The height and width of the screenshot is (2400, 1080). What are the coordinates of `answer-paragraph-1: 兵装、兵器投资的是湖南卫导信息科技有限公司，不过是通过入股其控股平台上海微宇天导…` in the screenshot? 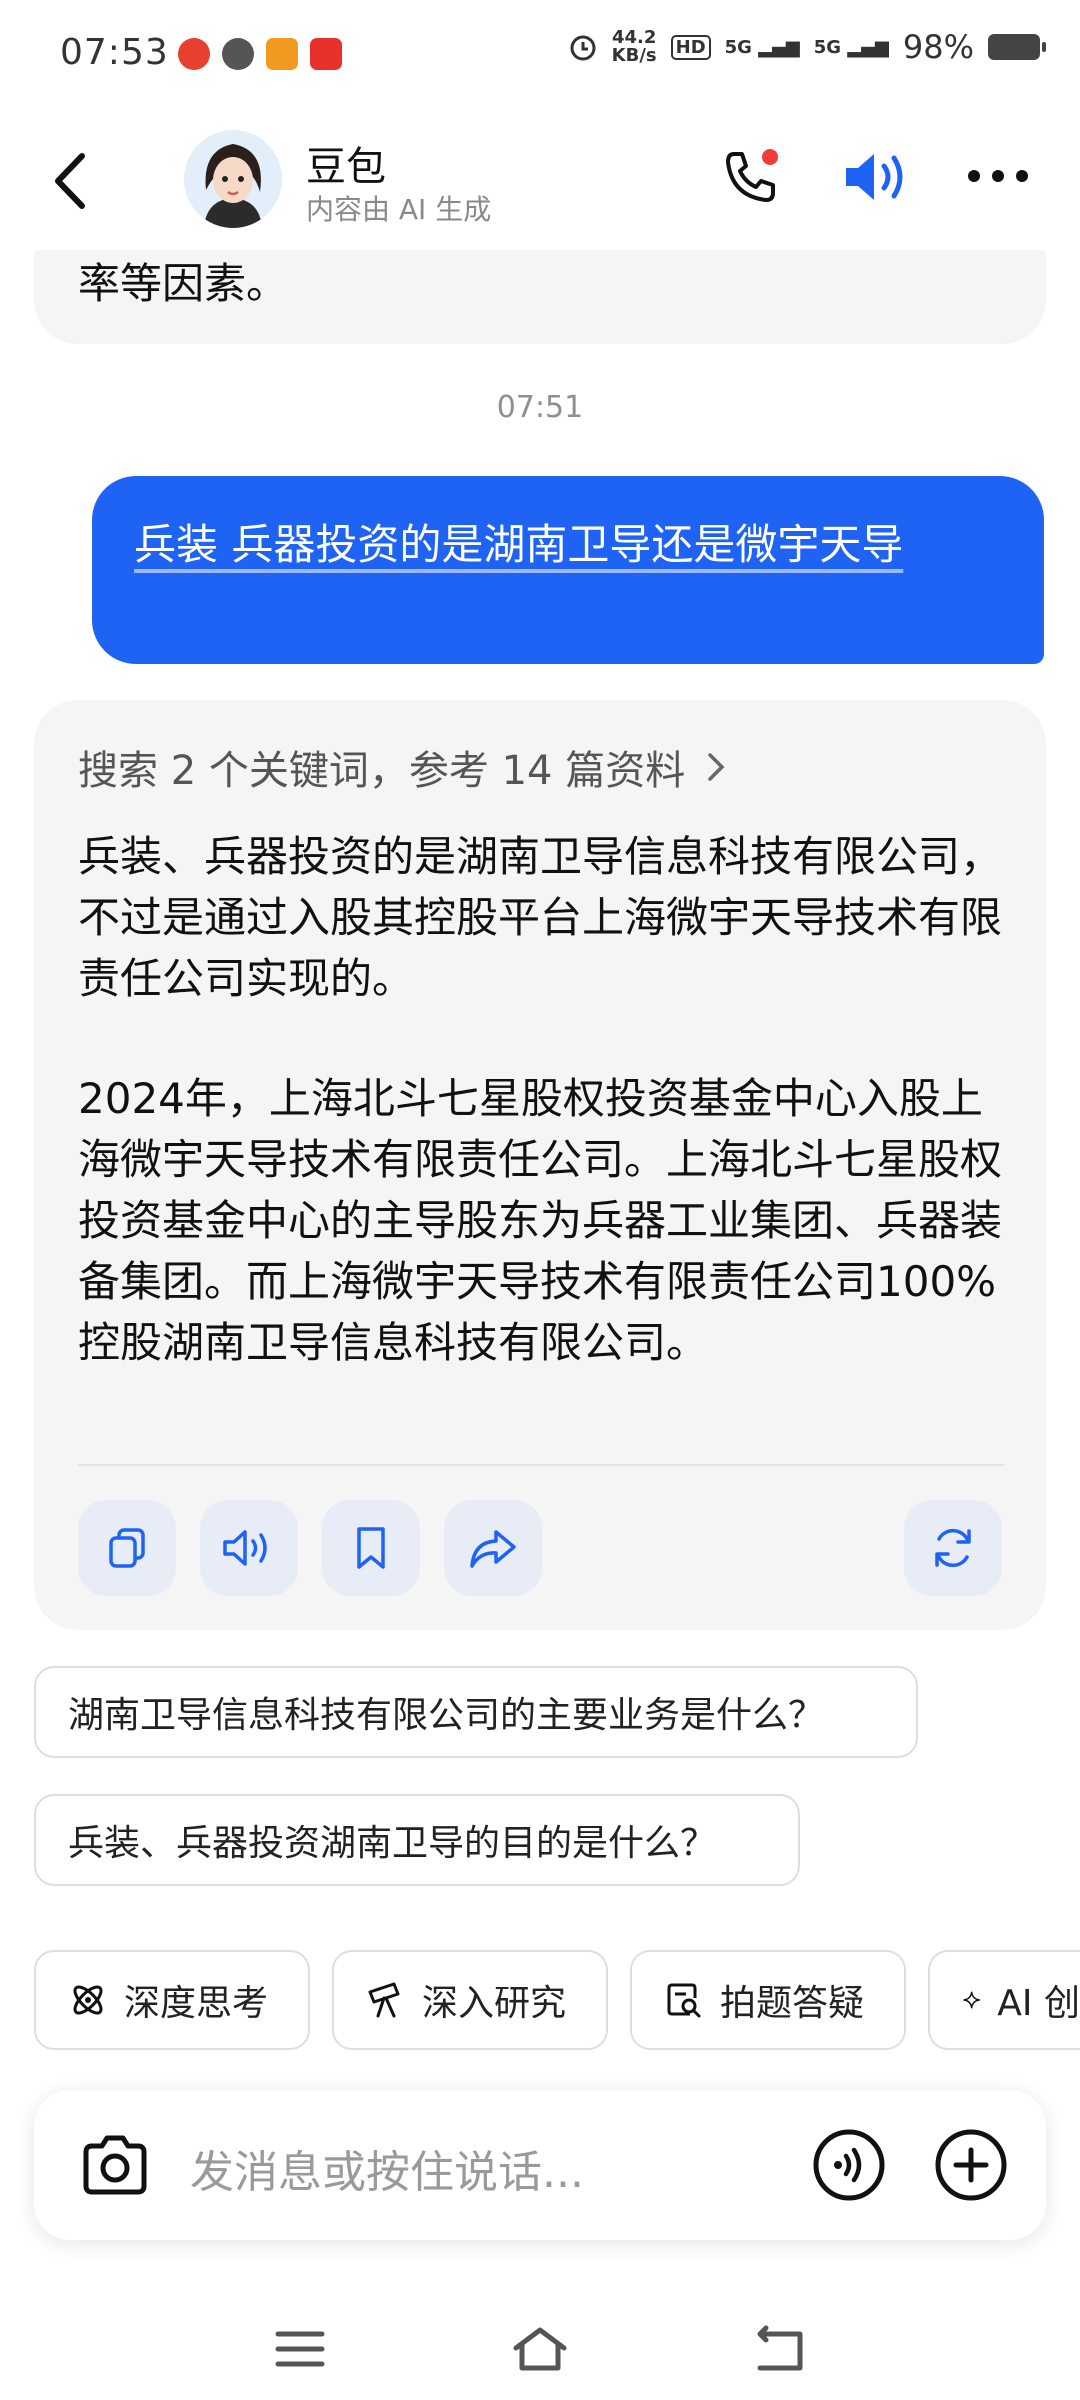 It's located at (540, 917).